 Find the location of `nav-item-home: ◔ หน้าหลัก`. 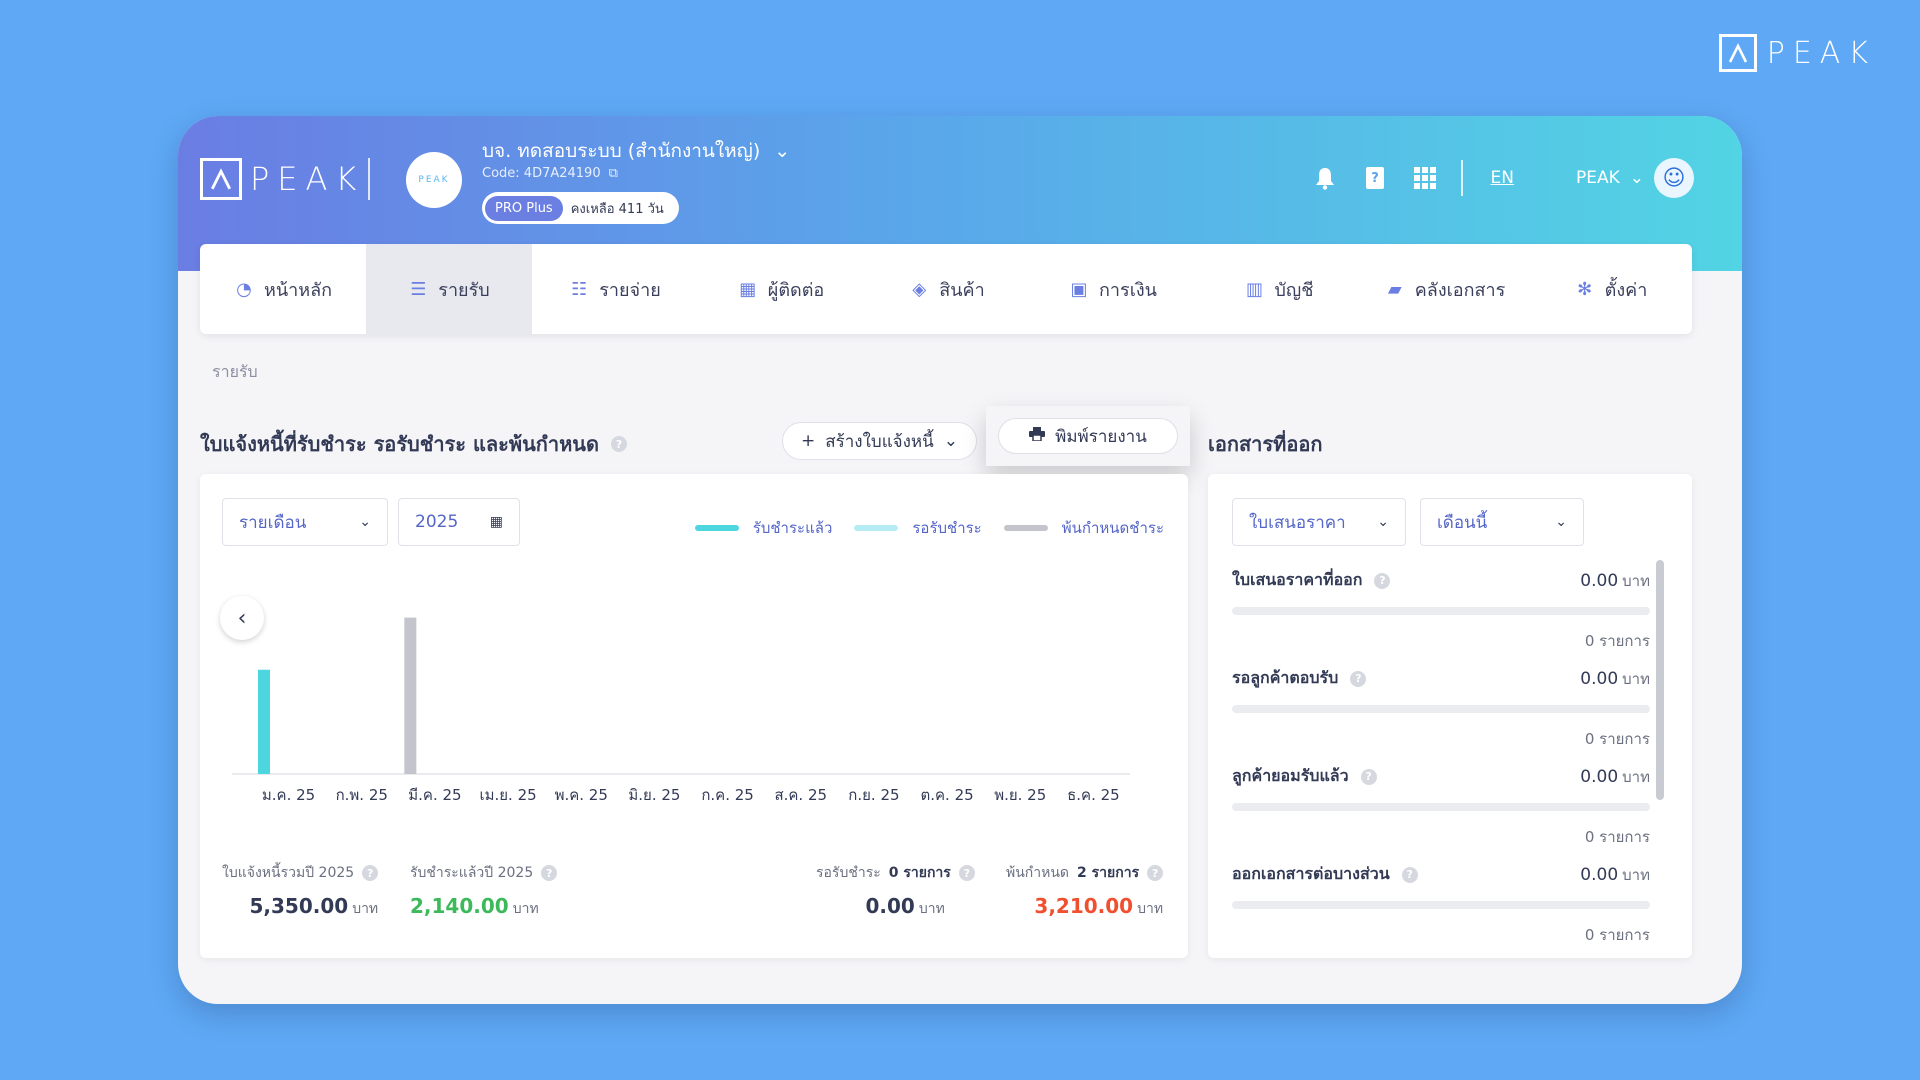

nav-item-home: ◔ หน้าหลัก is located at coordinates (283, 289).